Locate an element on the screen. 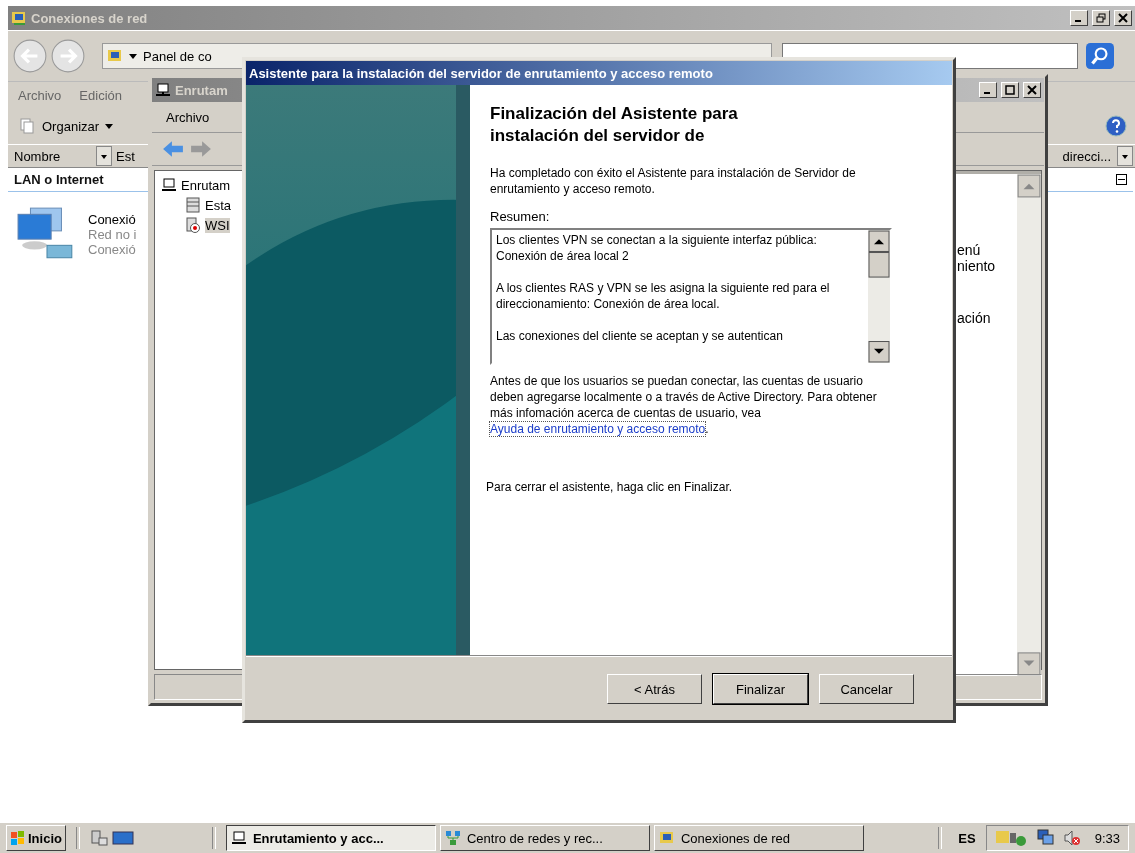  column-header: Nombre is located at coordinates (52, 156).